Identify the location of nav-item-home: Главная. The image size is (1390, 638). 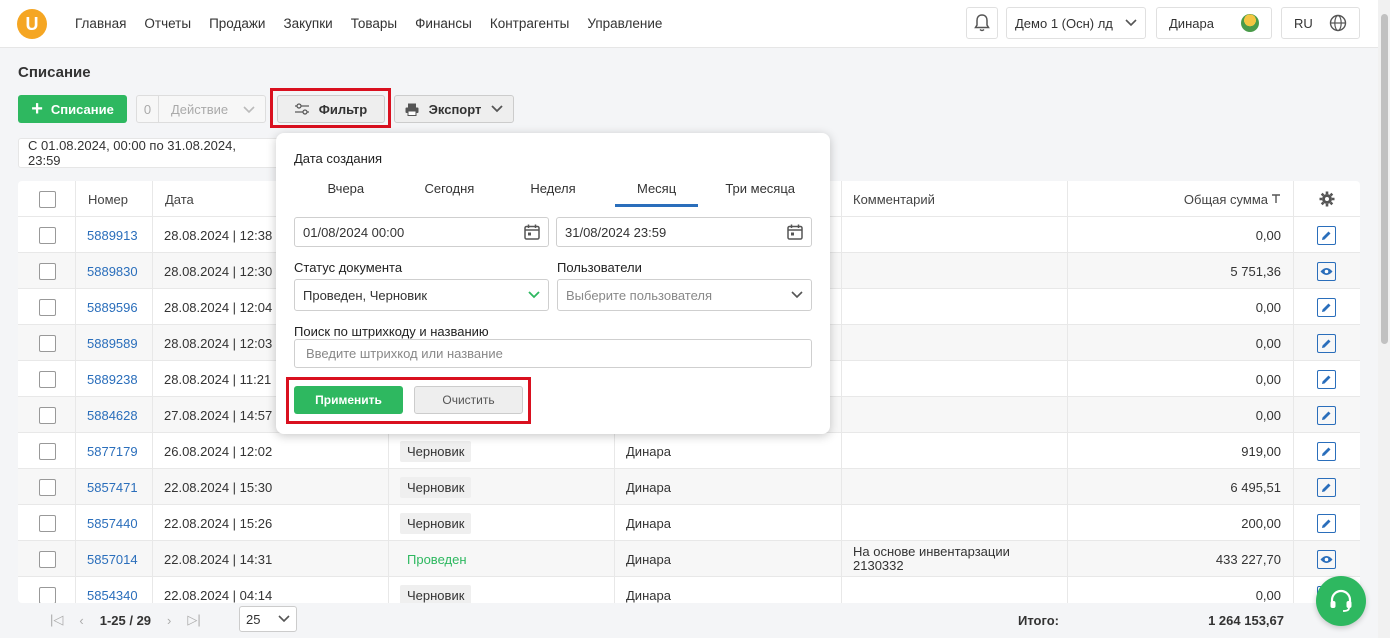
(100, 23).